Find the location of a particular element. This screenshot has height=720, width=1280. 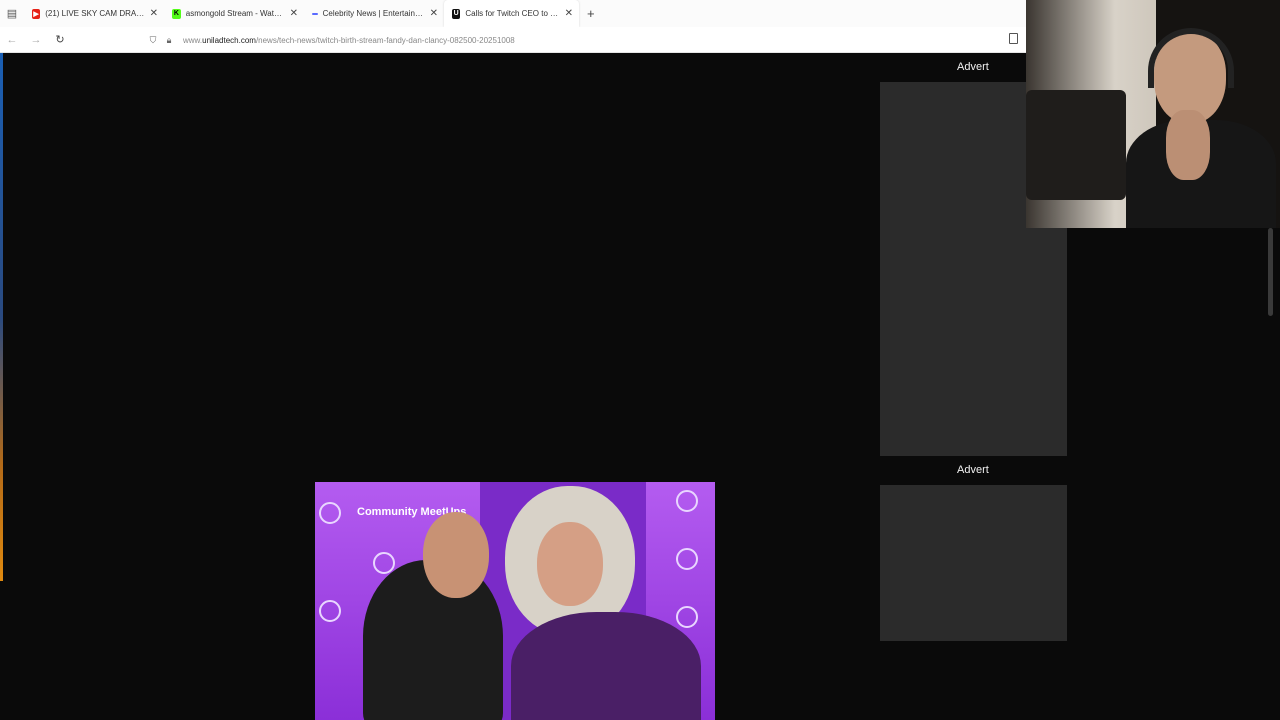

tab-label: Celebrity News | Entertainment is located at coordinates (374, 13).